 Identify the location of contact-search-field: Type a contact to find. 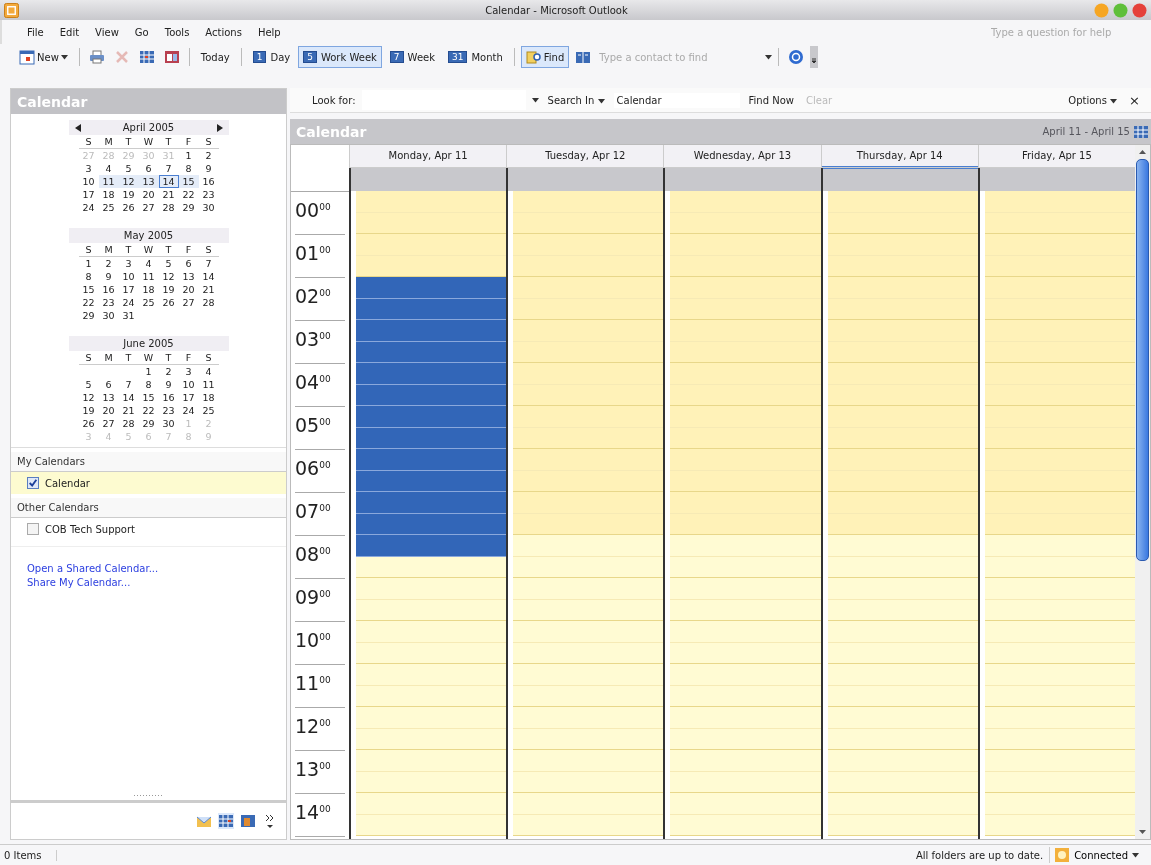
(685, 57).